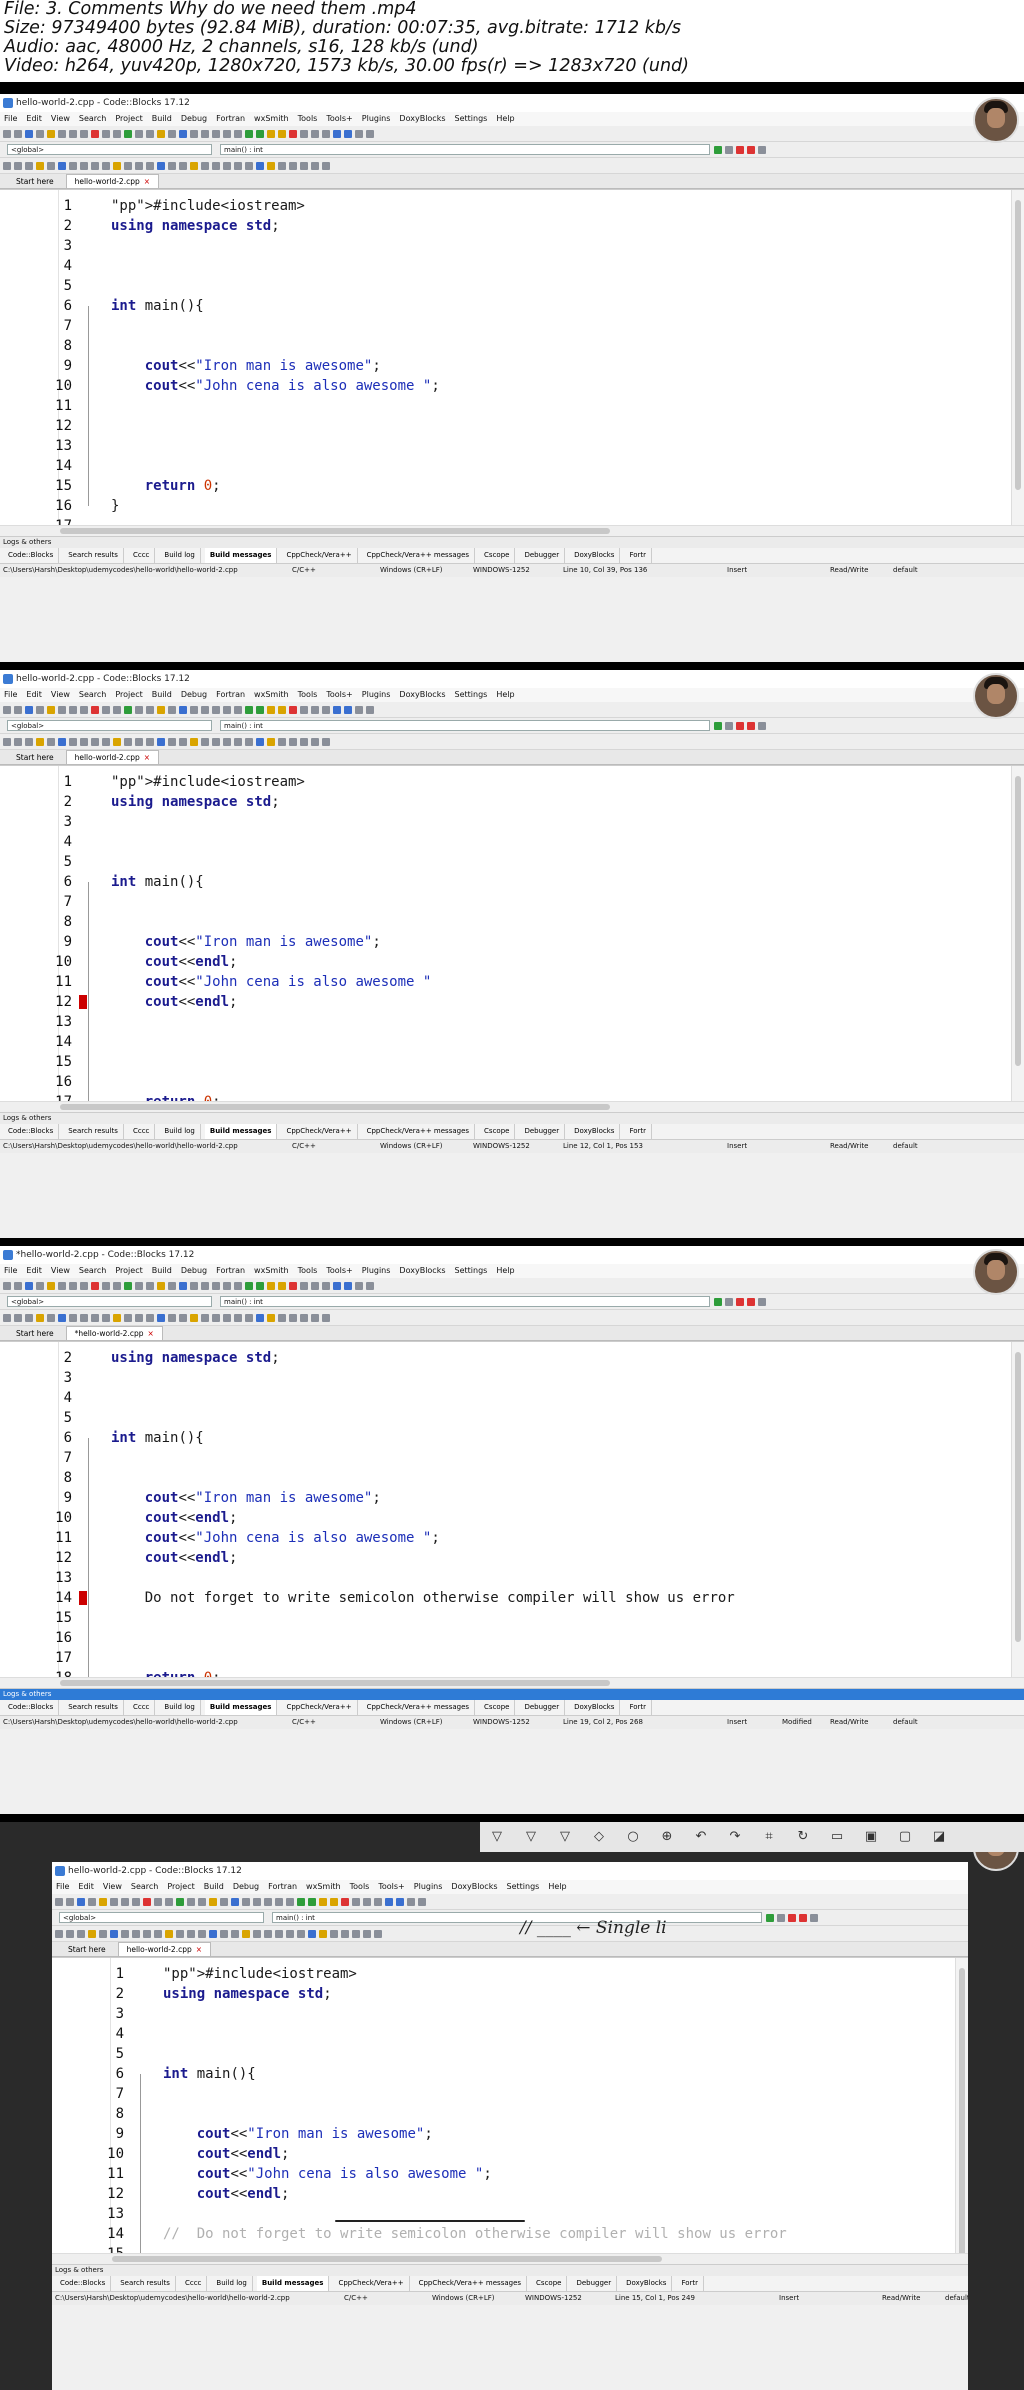  What do you see at coordinates (60, 694) in the screenshot?
I see `menu-view: View` at bounding box center [60, 694].